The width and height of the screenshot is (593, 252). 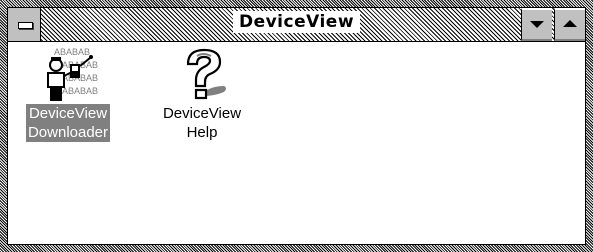 I want to click on minimize-arrow-icon, so click(x=537, y=24).